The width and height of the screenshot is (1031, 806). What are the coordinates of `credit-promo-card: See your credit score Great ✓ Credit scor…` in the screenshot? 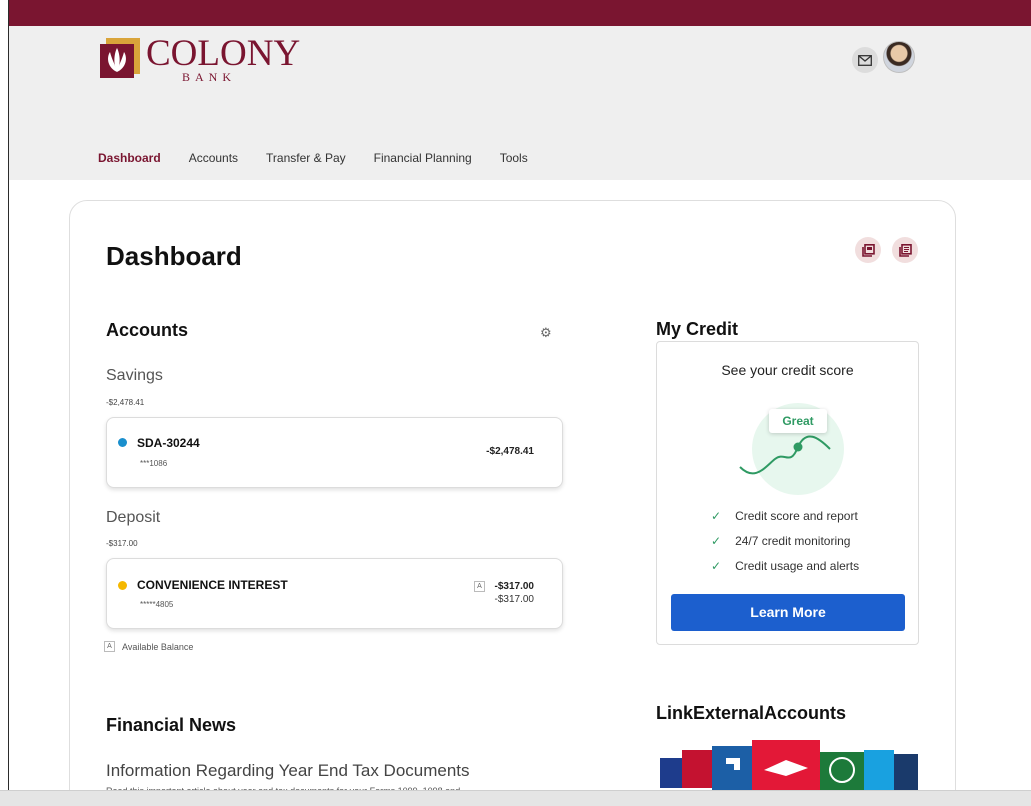 It's located at (787, 493).